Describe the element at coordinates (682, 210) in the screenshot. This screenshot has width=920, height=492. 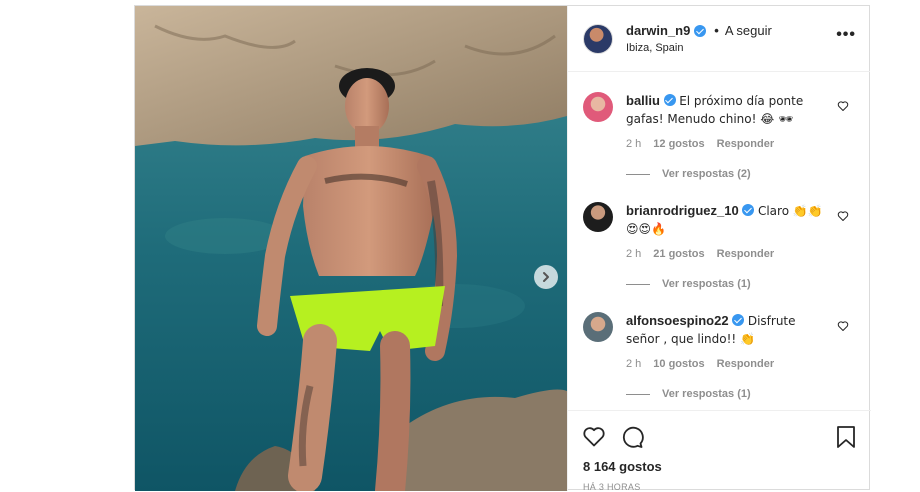
I see `commenter-username: brianrodriguez_10` at that location.